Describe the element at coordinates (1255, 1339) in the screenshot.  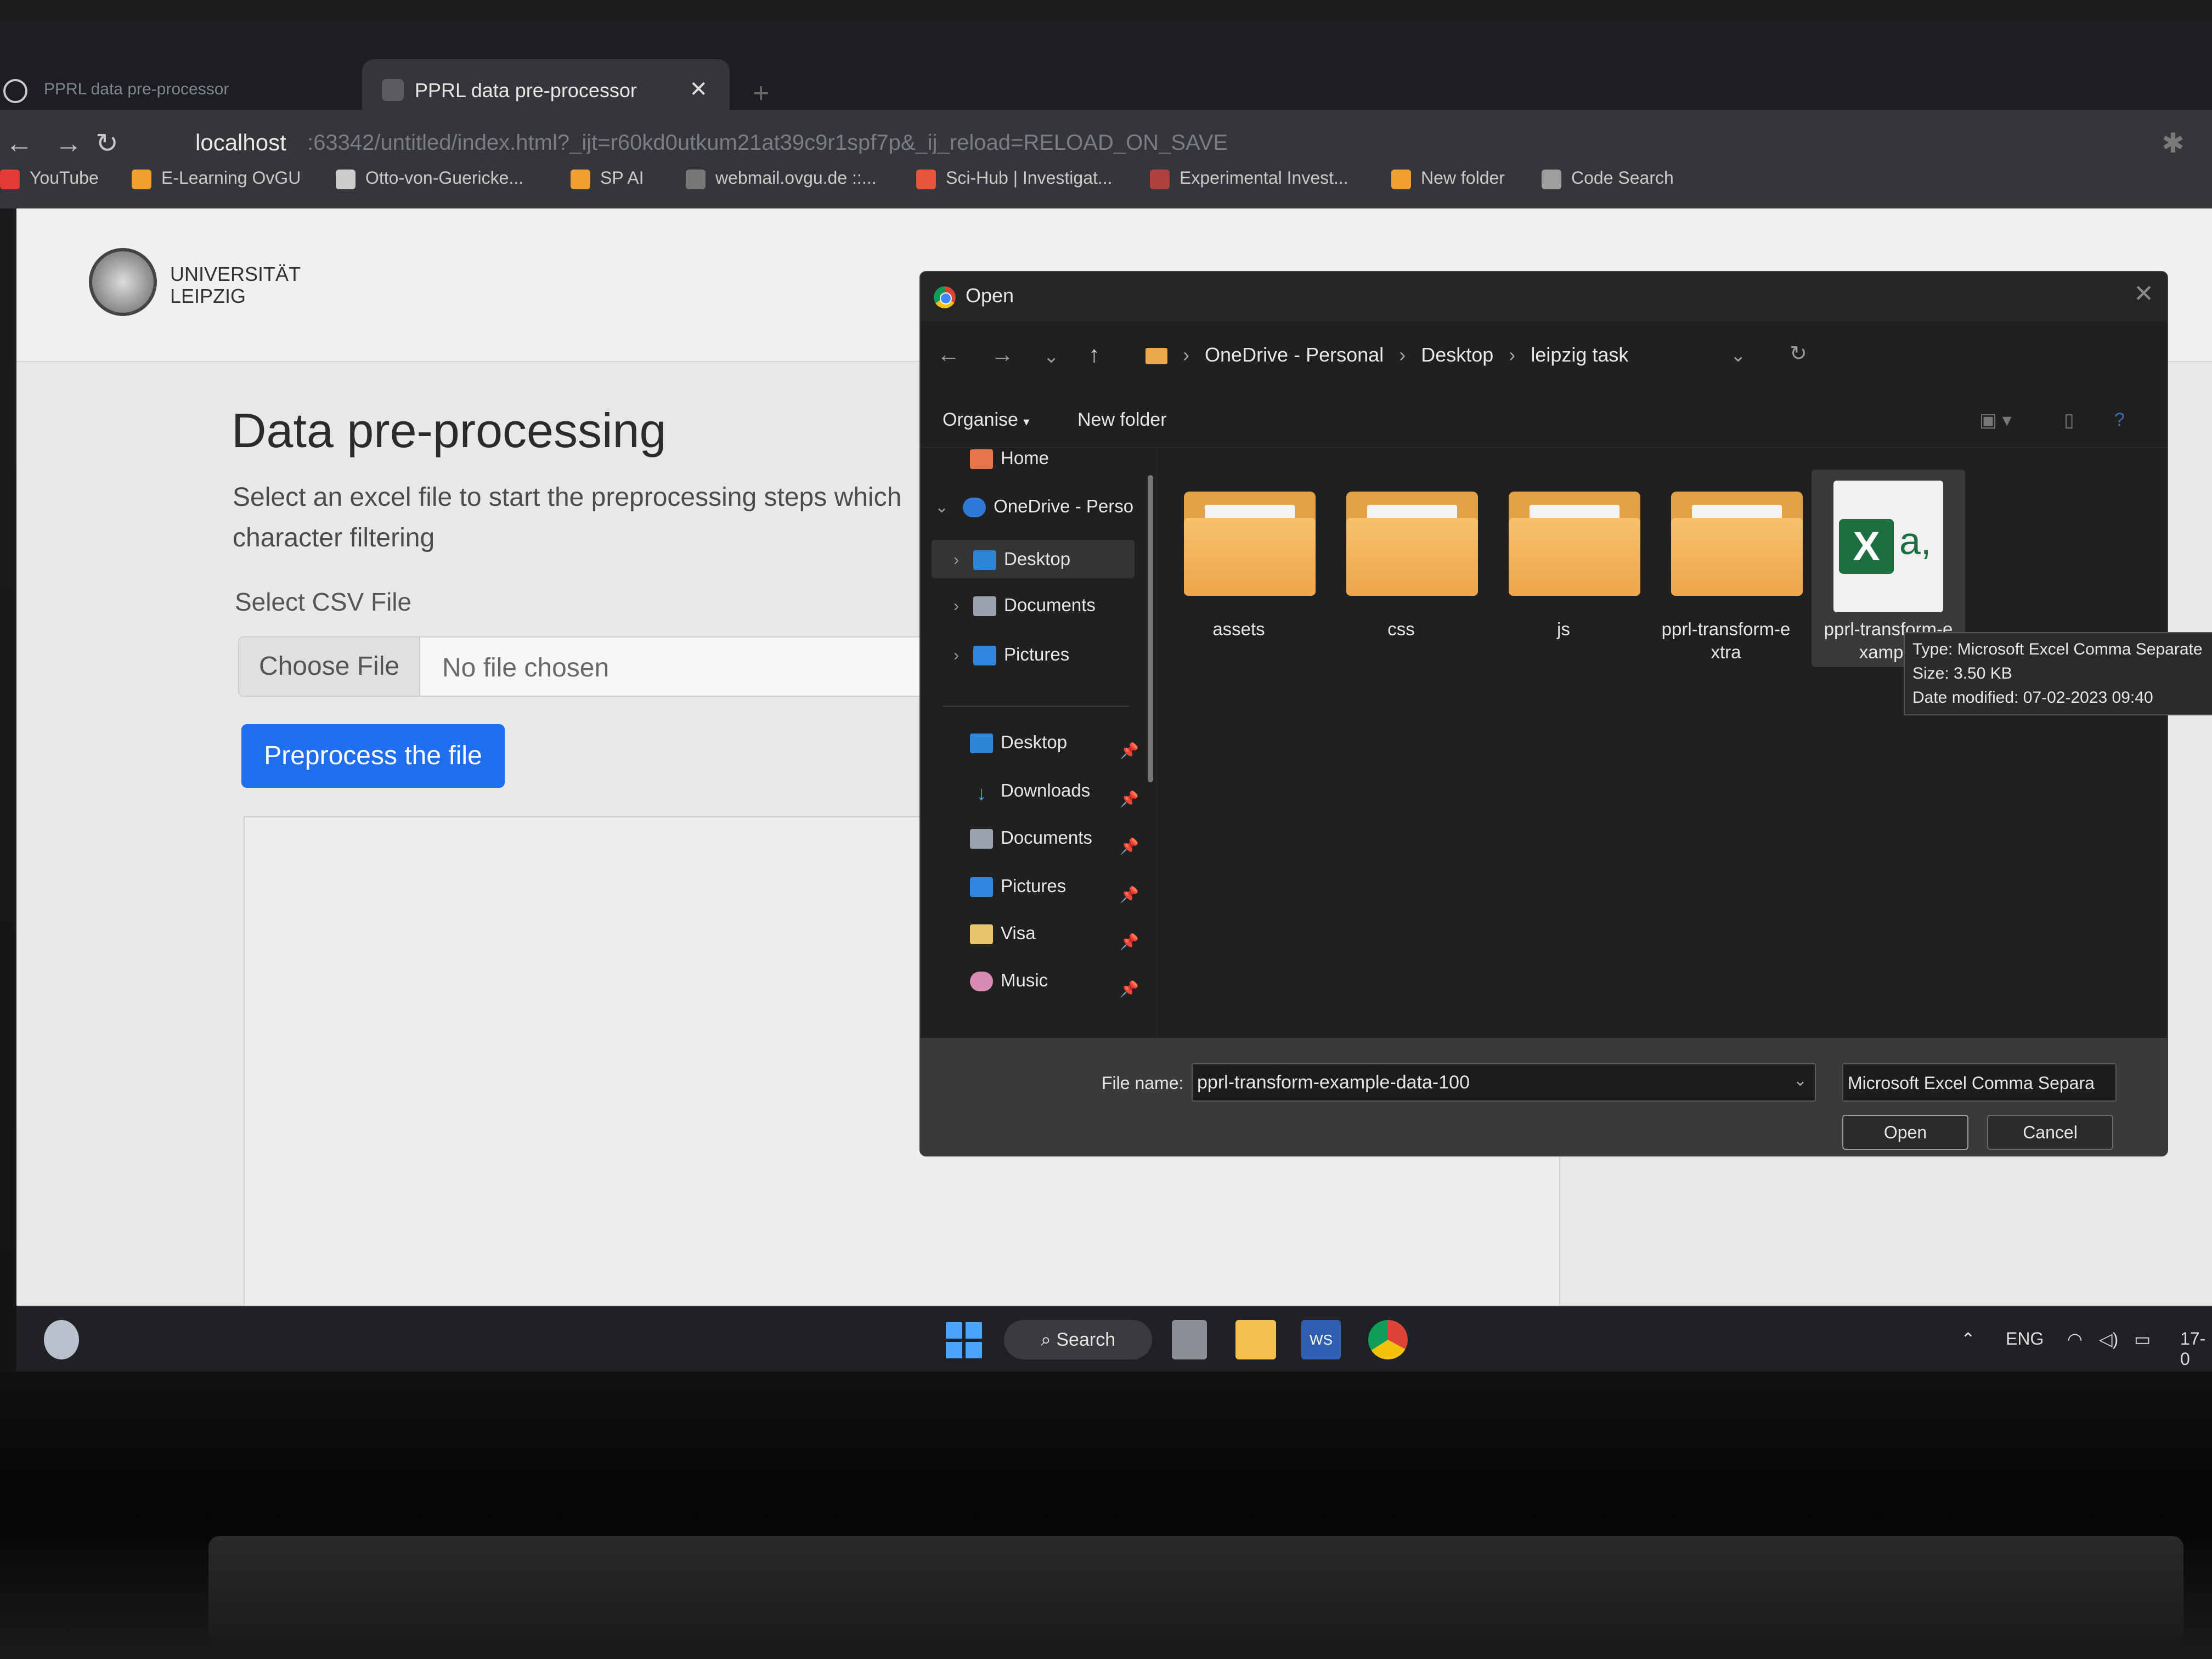
I see `file-explorer-icon` at that location.